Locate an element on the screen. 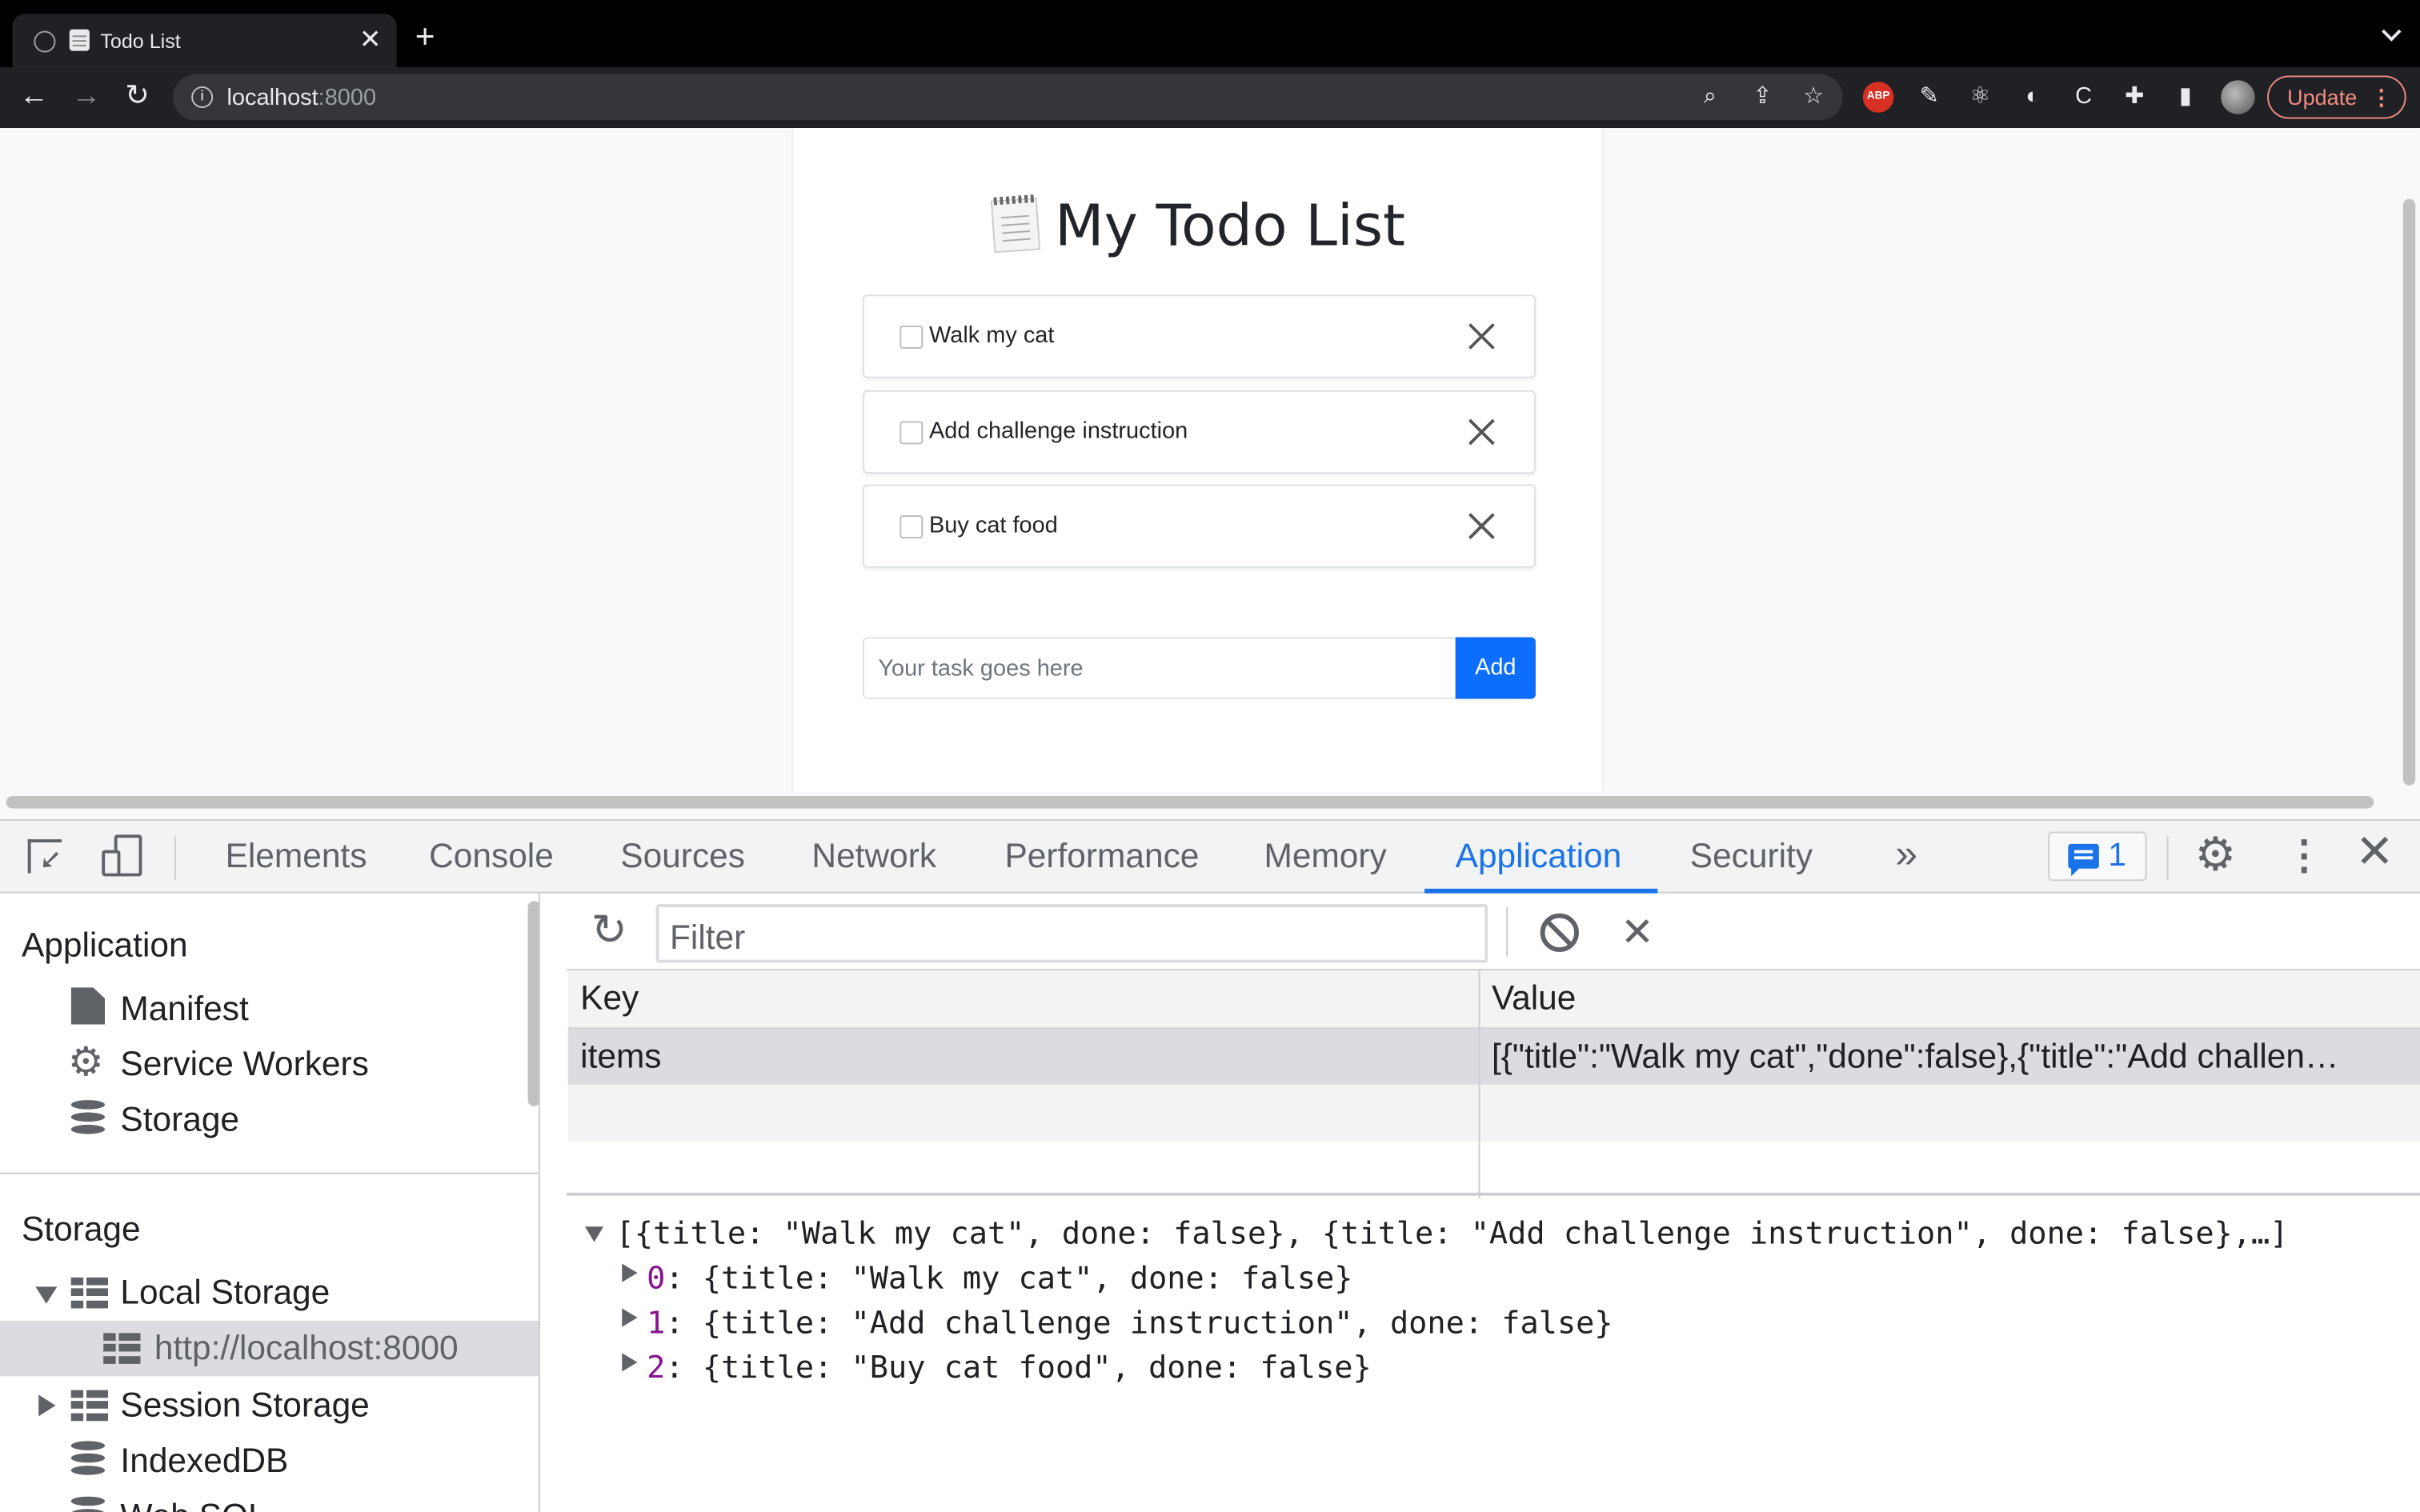  tab-memory: Memory is located at coordinates (1325, 856).